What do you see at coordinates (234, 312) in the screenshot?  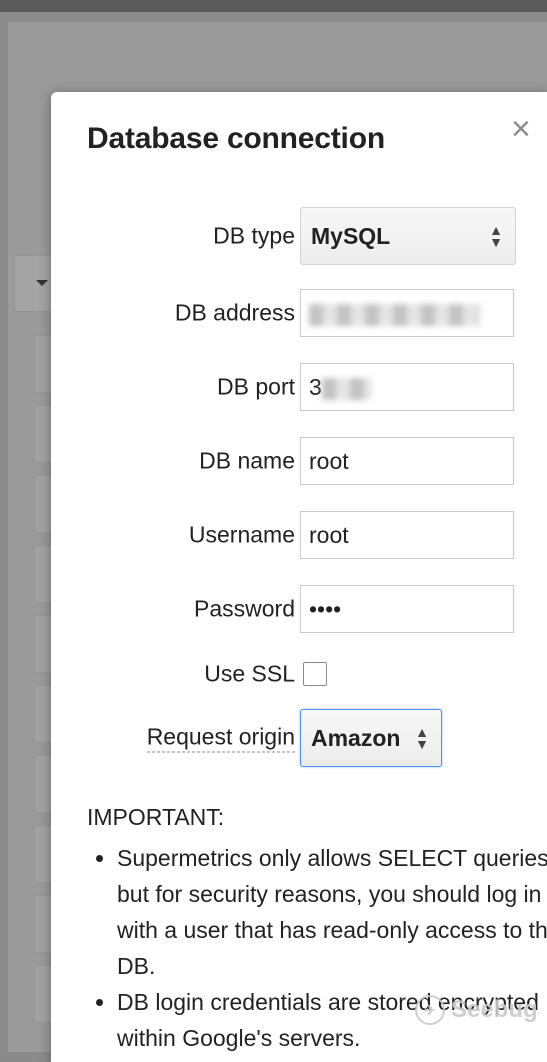 I see `db-address-label: DB address` at bounding box center [234, 312].